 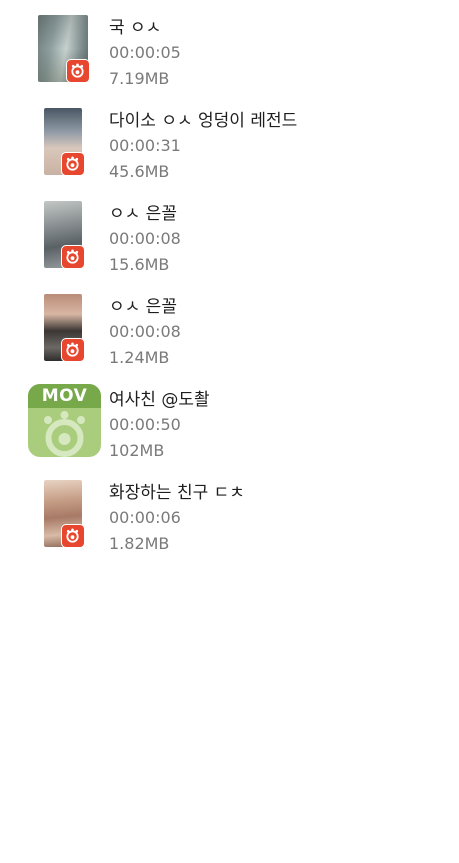 What do you see at coordinates (229, 50) in the screenshot?
I see `file-item: 국 ㅇㅅ 00:00:05 7.19MB` at bounding box center [229, 50].